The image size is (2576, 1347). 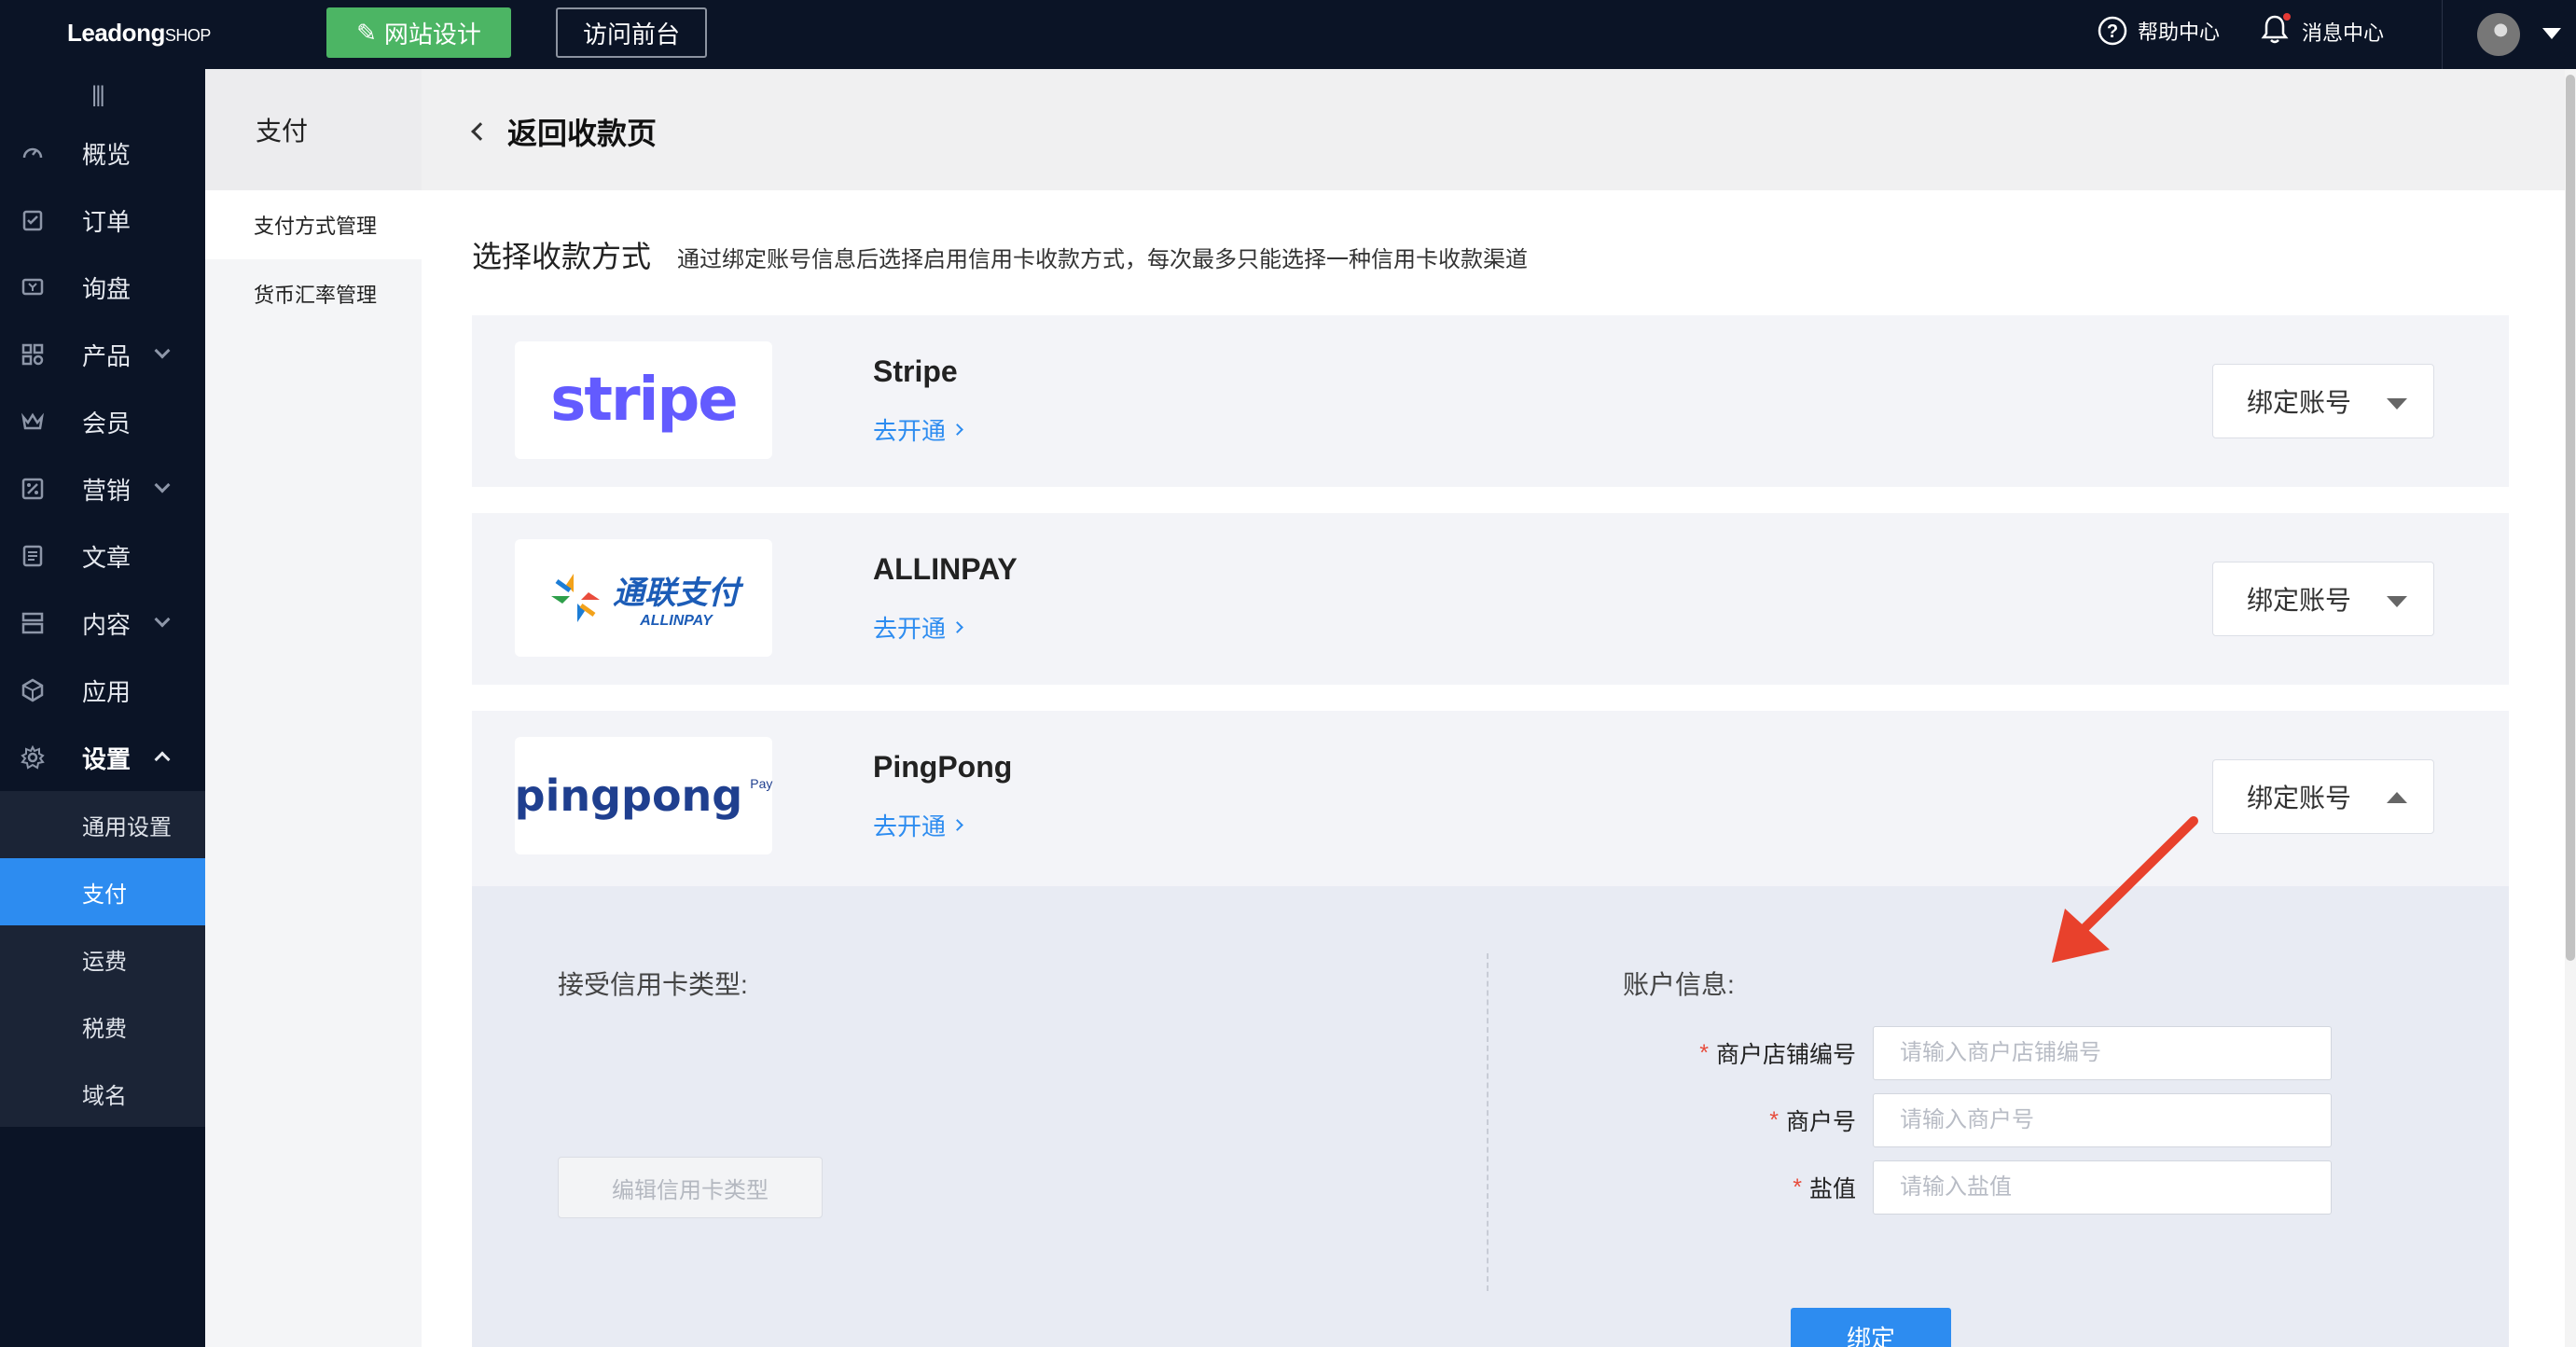 What do you see at coordinates (1490, 401) in the screenshot?
I see `provider-card-stripe: stripe Stripe 去开通 绑定账号` at bounding box center [1490, 401].